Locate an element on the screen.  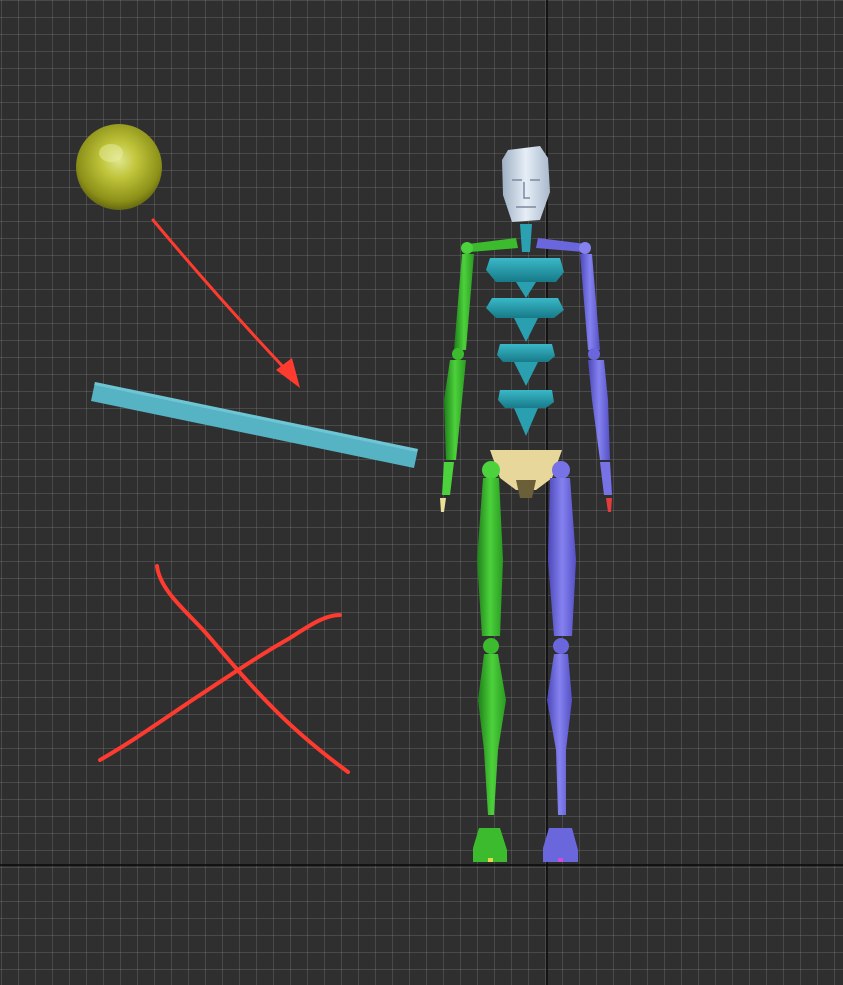
skeleton-neck is located at coordinates (526, 238).